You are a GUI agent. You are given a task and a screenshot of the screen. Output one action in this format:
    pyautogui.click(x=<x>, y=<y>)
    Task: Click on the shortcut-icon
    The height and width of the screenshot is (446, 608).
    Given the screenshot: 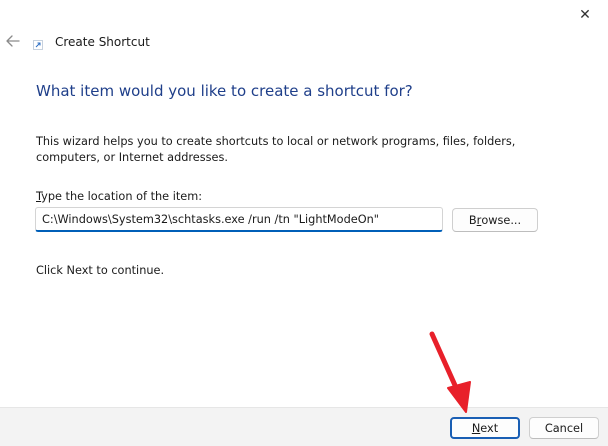 What is the action you would take?
    pyautogui.click(x=38, y=45)
    